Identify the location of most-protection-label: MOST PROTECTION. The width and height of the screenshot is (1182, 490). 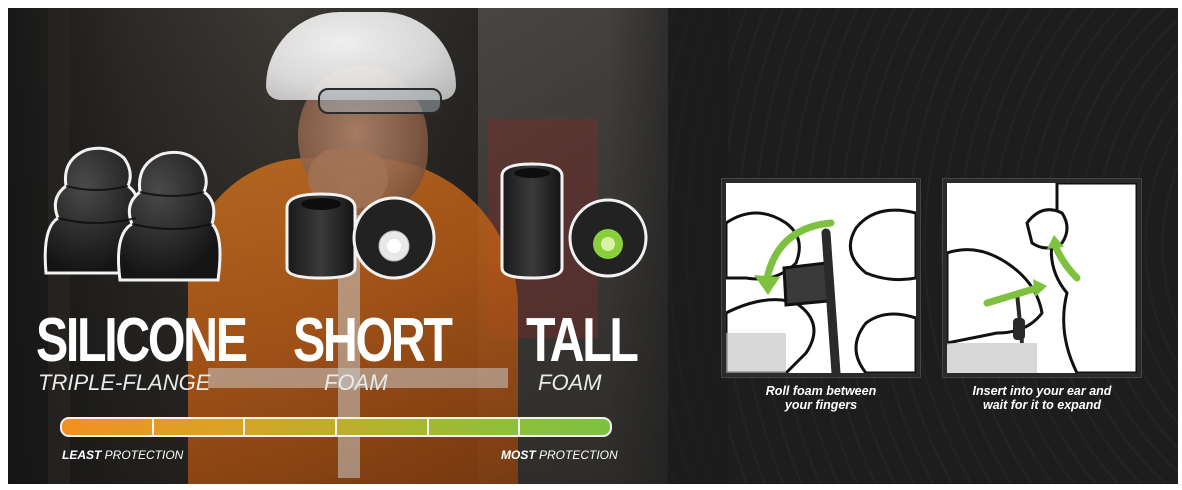
(559, 455).